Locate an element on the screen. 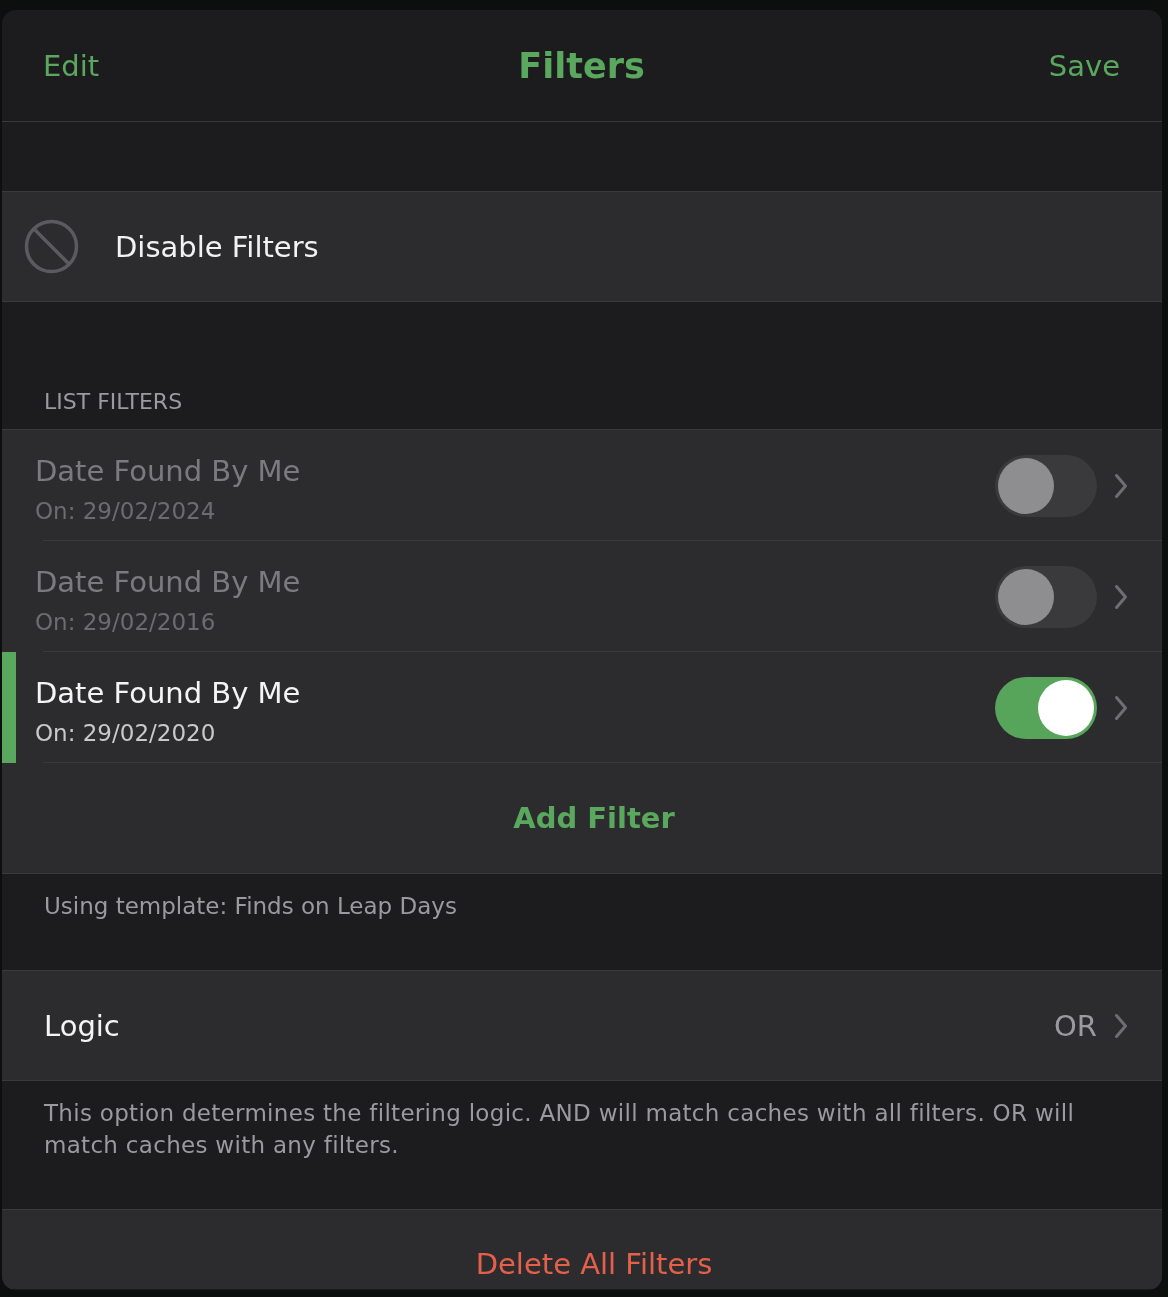 Image resolution: width=1168 pixels, height=1297 pixels. filter-date: On: 29/02/2024 is located at coordinates (126, 511).